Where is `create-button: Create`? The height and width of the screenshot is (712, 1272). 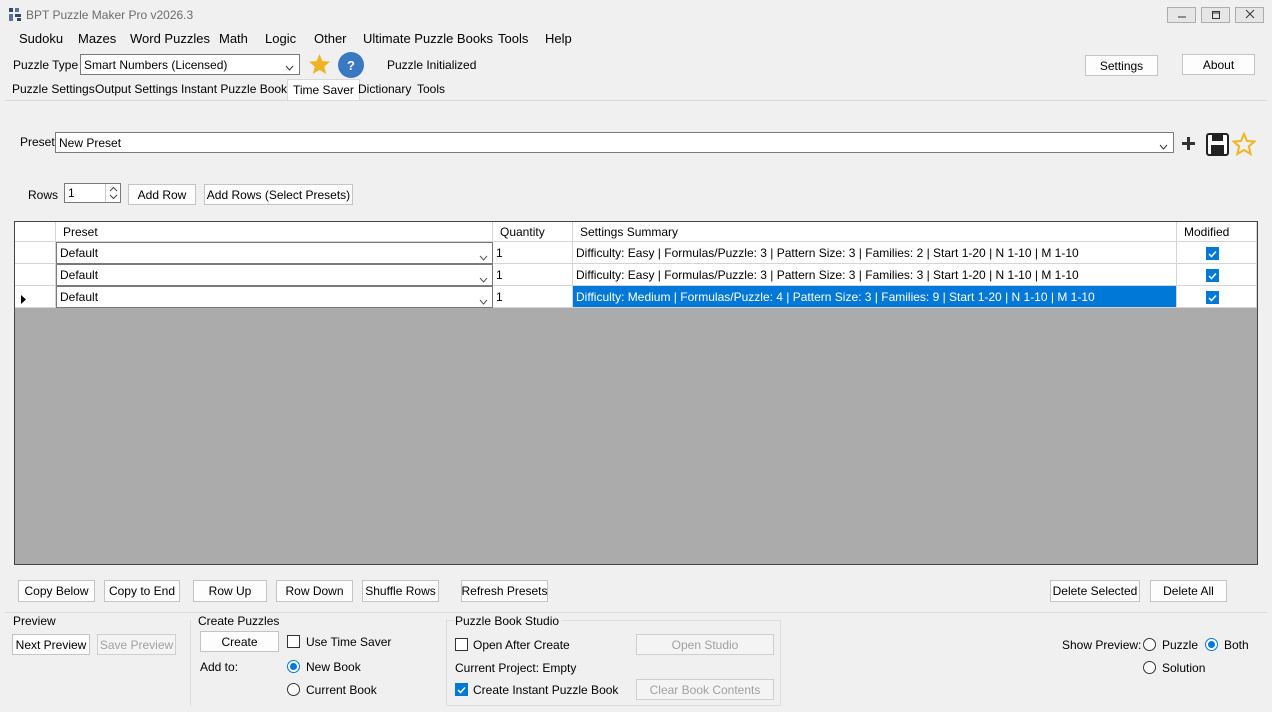 create-button: Create is located at coordinates (239, 641).